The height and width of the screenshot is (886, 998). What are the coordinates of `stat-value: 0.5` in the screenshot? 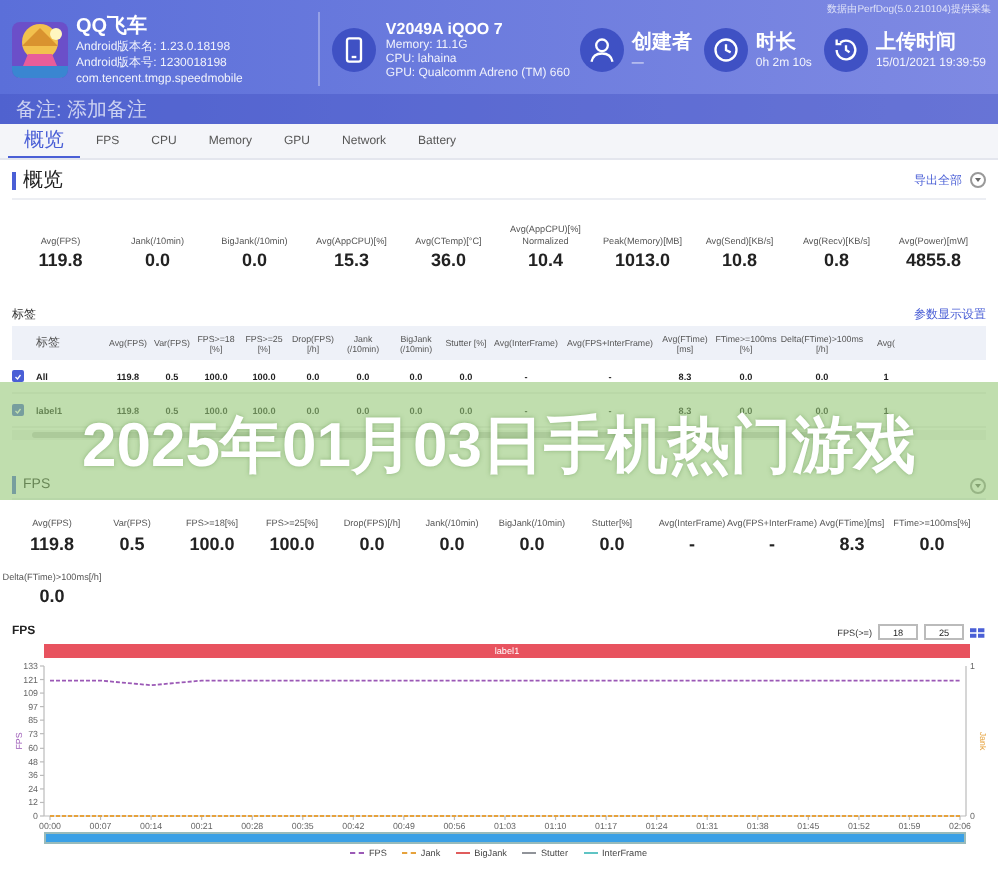 It's located at (132, 543).